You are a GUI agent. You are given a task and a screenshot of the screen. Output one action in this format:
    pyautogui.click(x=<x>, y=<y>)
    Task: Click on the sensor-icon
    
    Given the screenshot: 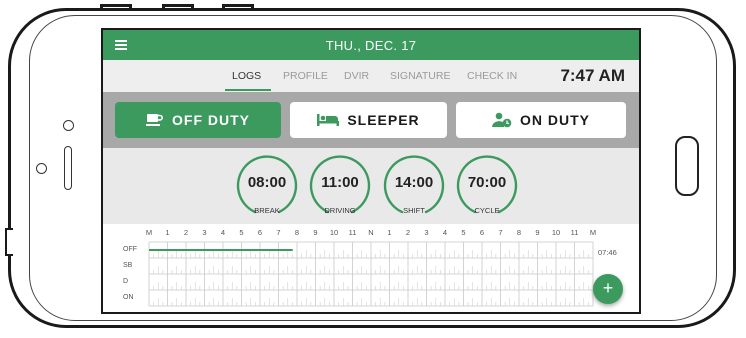 What is the action you would take?
    pyautogui.click(x=41, y=168)
    